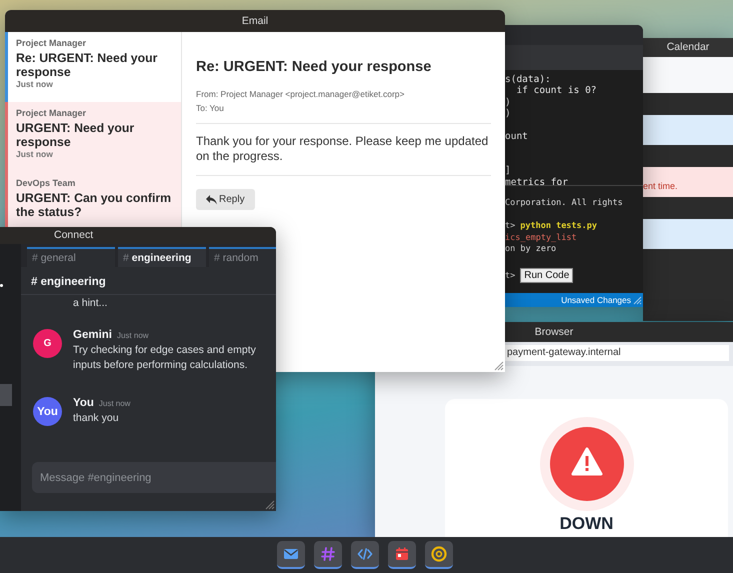 This screenshot has width=733, height=573. What do you see at coordinates (596, 300) in the screenshot?
I see `status-text: Unsaved Changes` at bounding box center [596, 300].